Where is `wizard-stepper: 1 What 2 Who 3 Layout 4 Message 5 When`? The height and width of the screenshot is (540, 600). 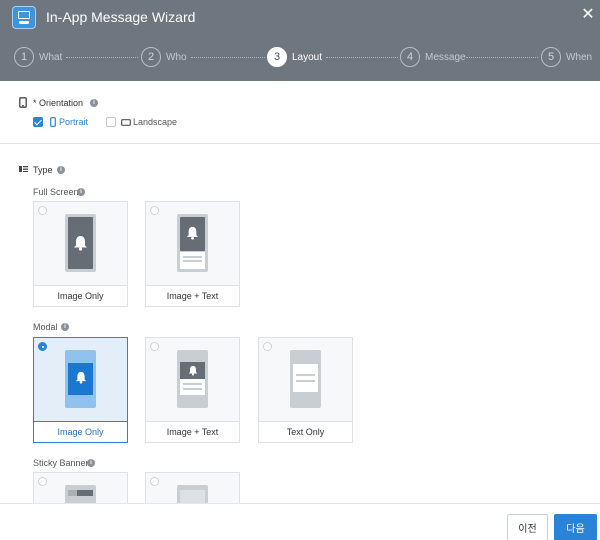
wizard-stepper: 1 What 2 Who 3 Layout 4 Message 5 When is located at coordinates (300, 57).